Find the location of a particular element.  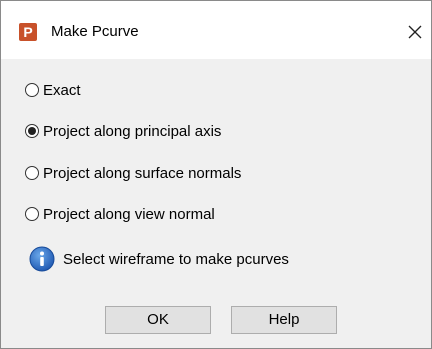

radio-option-view-normal: Project along view normal is located at coordinates (120, 214).